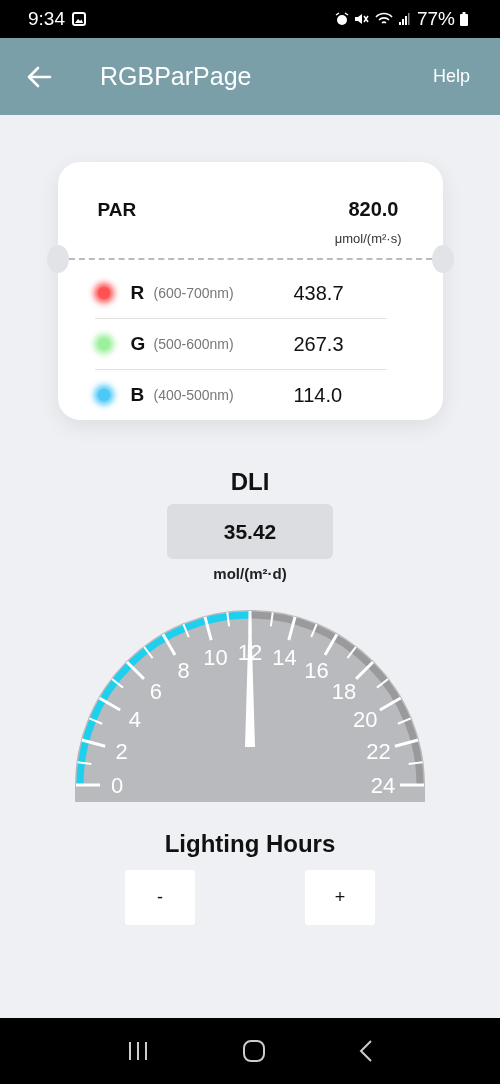 The width and height of the screenshot is (500, 1084). I want to click on gauge-label: 24, so click(383, 785).